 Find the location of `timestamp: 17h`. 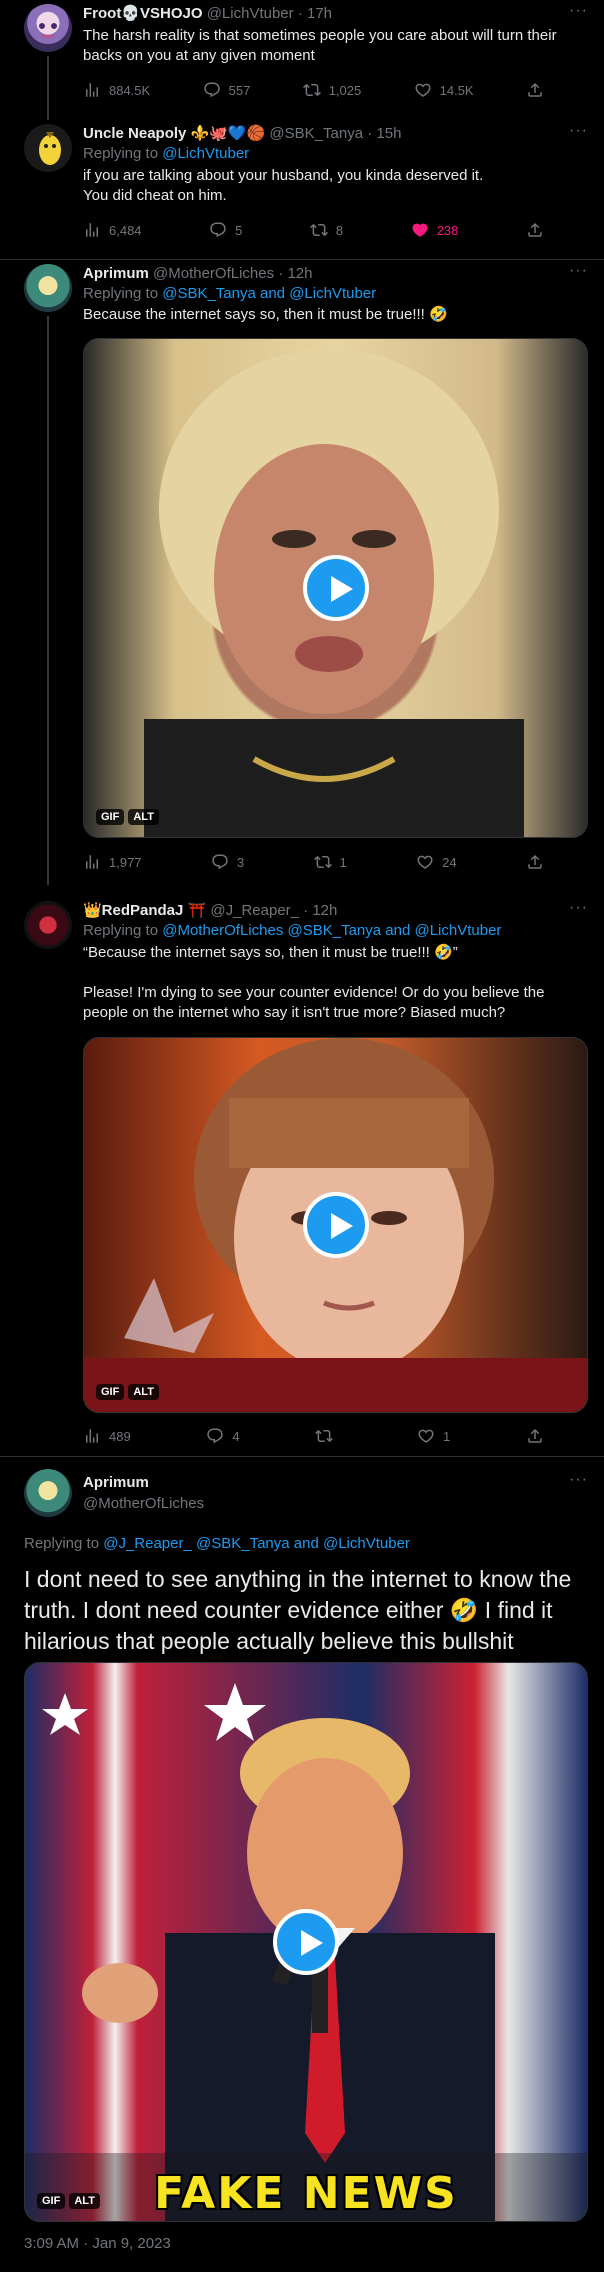

timestamp: 17h is located at coordinates (319, 13).